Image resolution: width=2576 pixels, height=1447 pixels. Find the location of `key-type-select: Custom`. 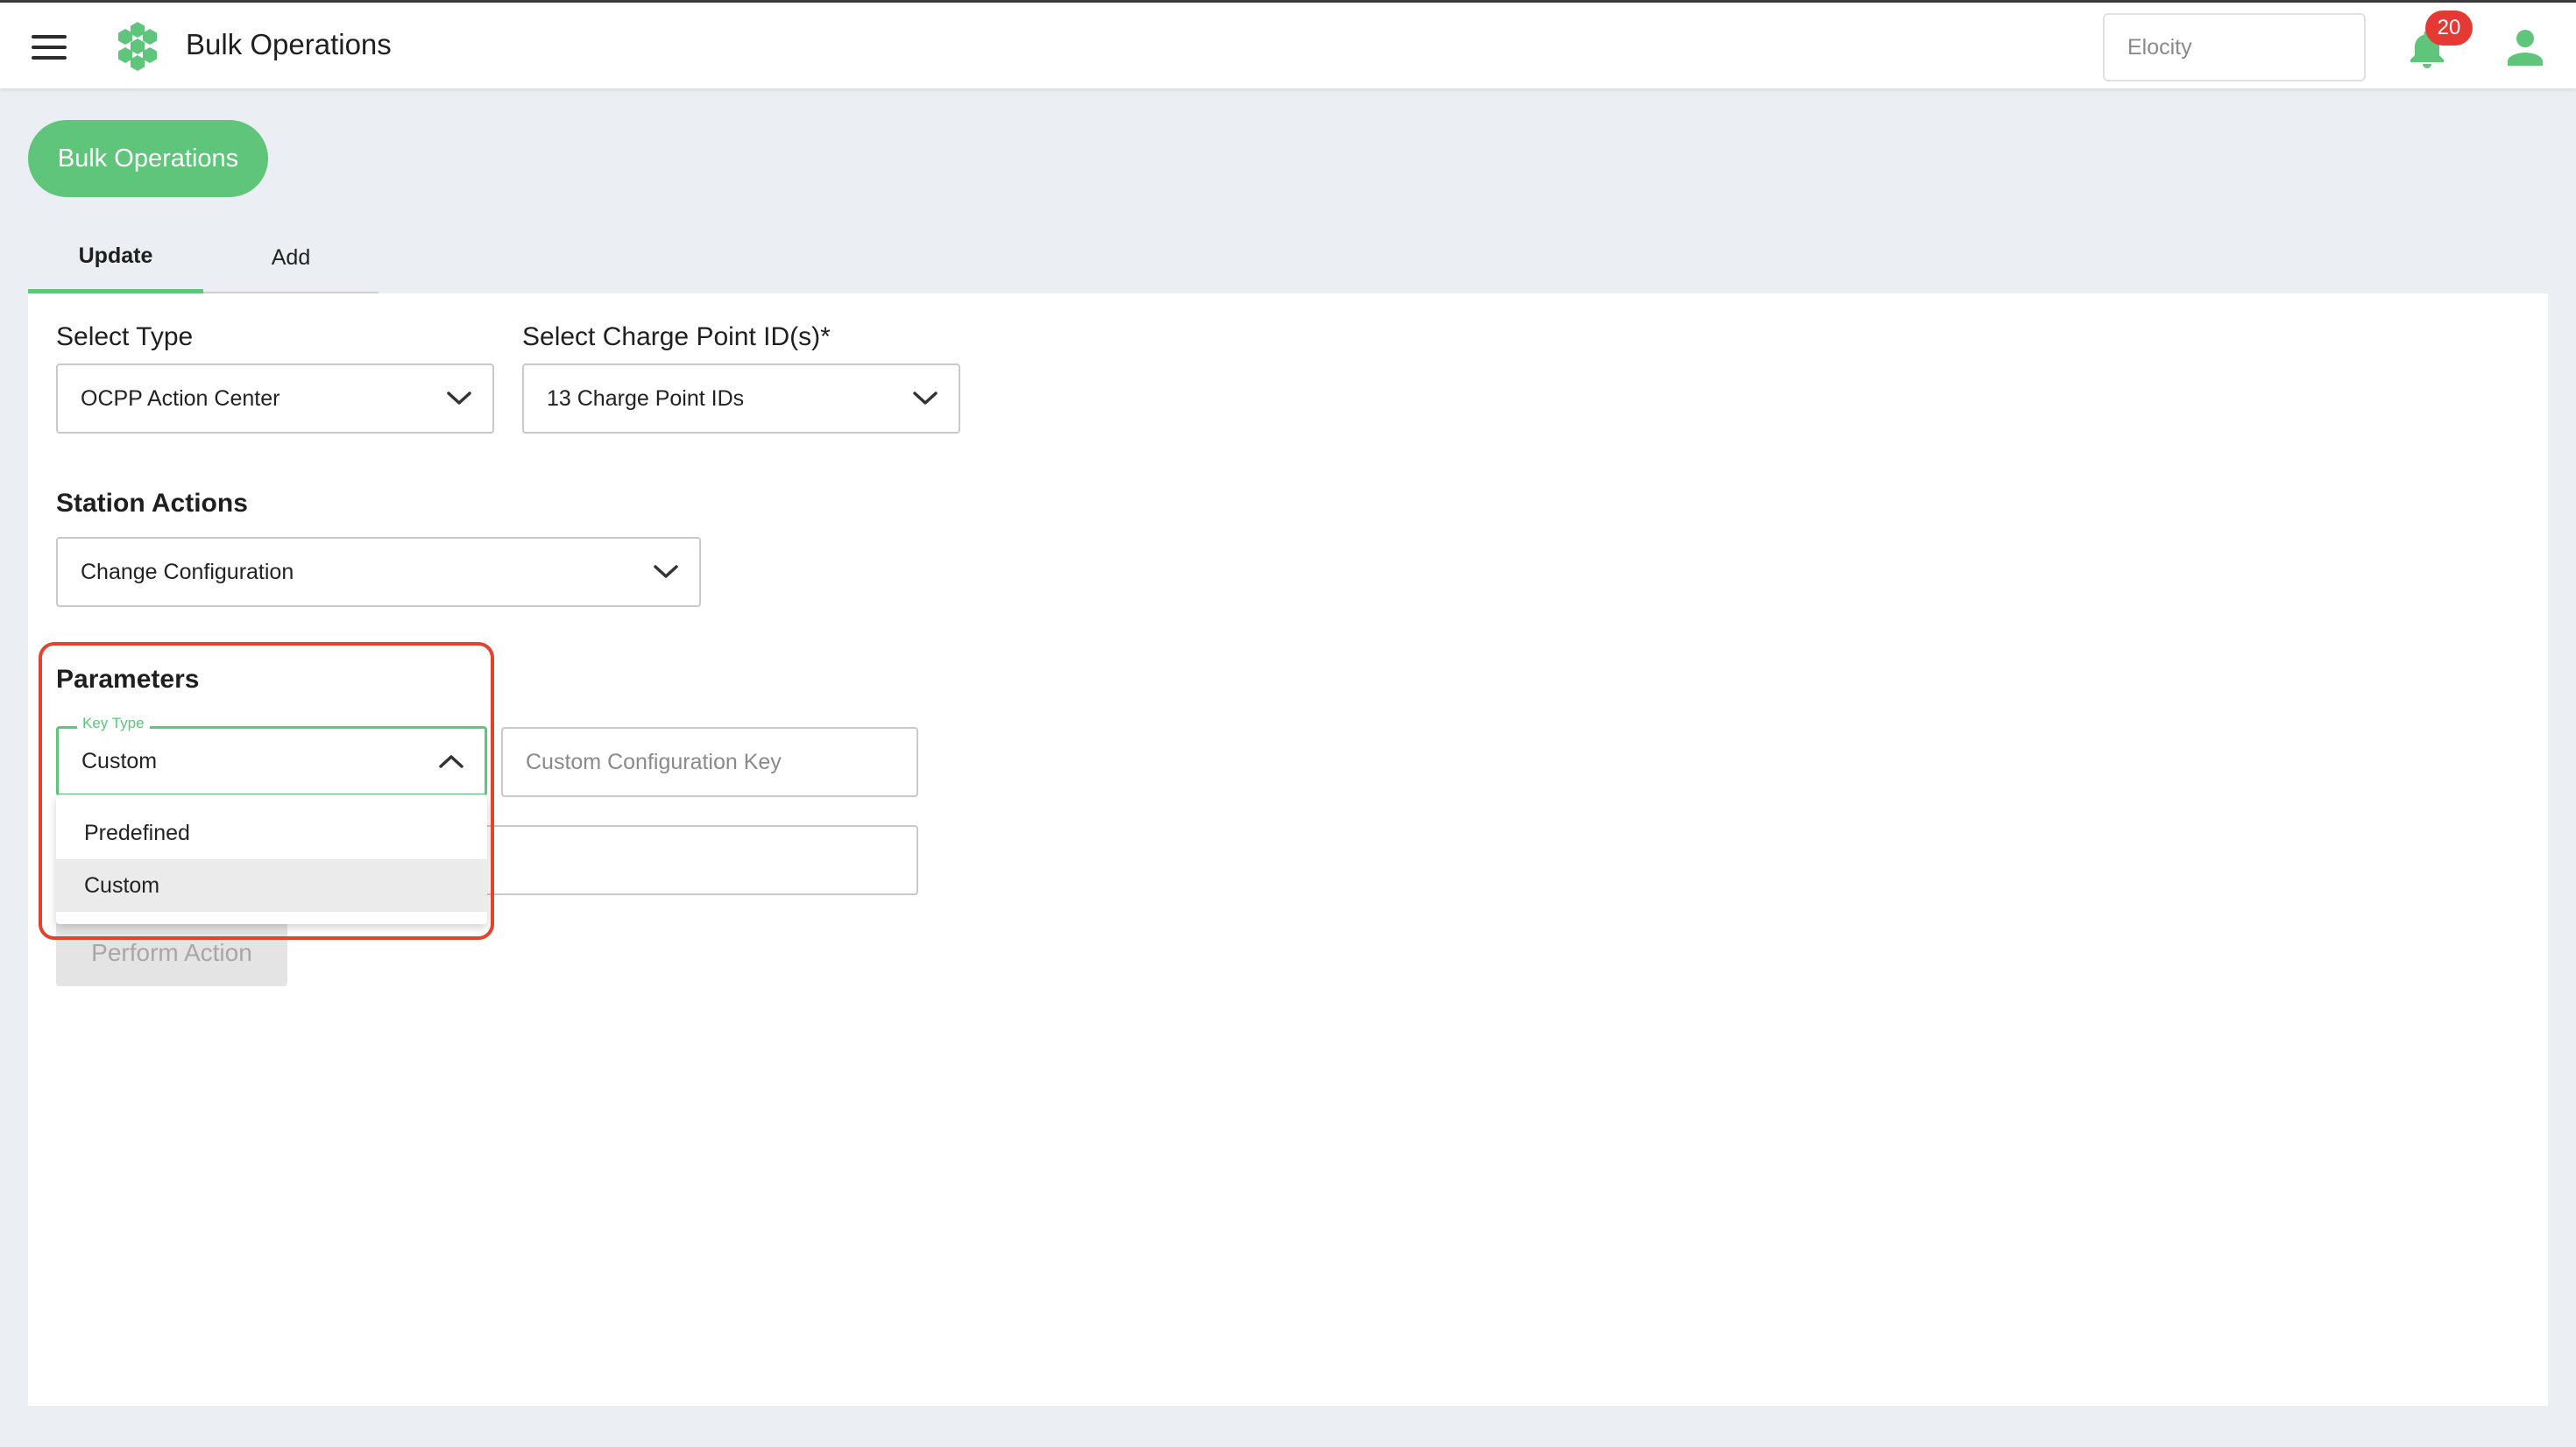

key-type-select: Custom is located at coordinates (271, 761).